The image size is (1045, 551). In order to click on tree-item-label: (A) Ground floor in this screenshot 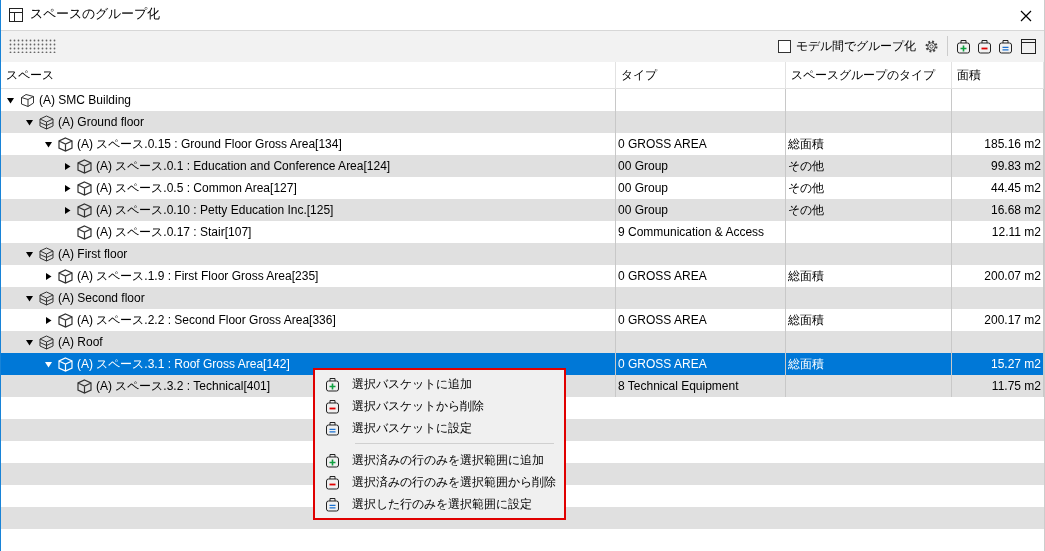, I will do `click(101, 122)`.